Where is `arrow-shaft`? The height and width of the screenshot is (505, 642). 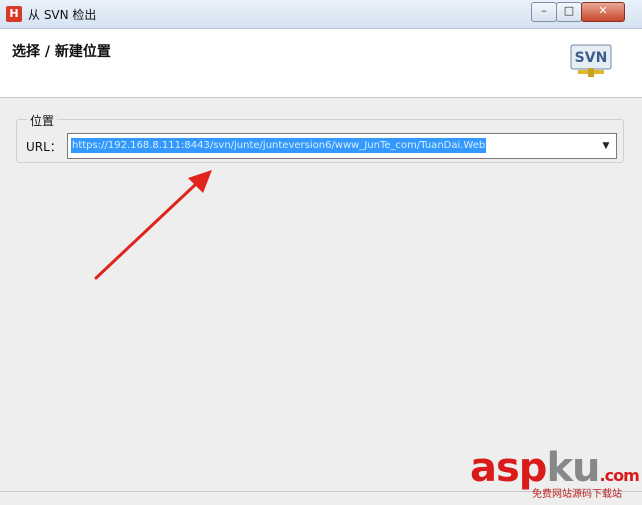
arrow-shaft is located at coordinates (146, 231).